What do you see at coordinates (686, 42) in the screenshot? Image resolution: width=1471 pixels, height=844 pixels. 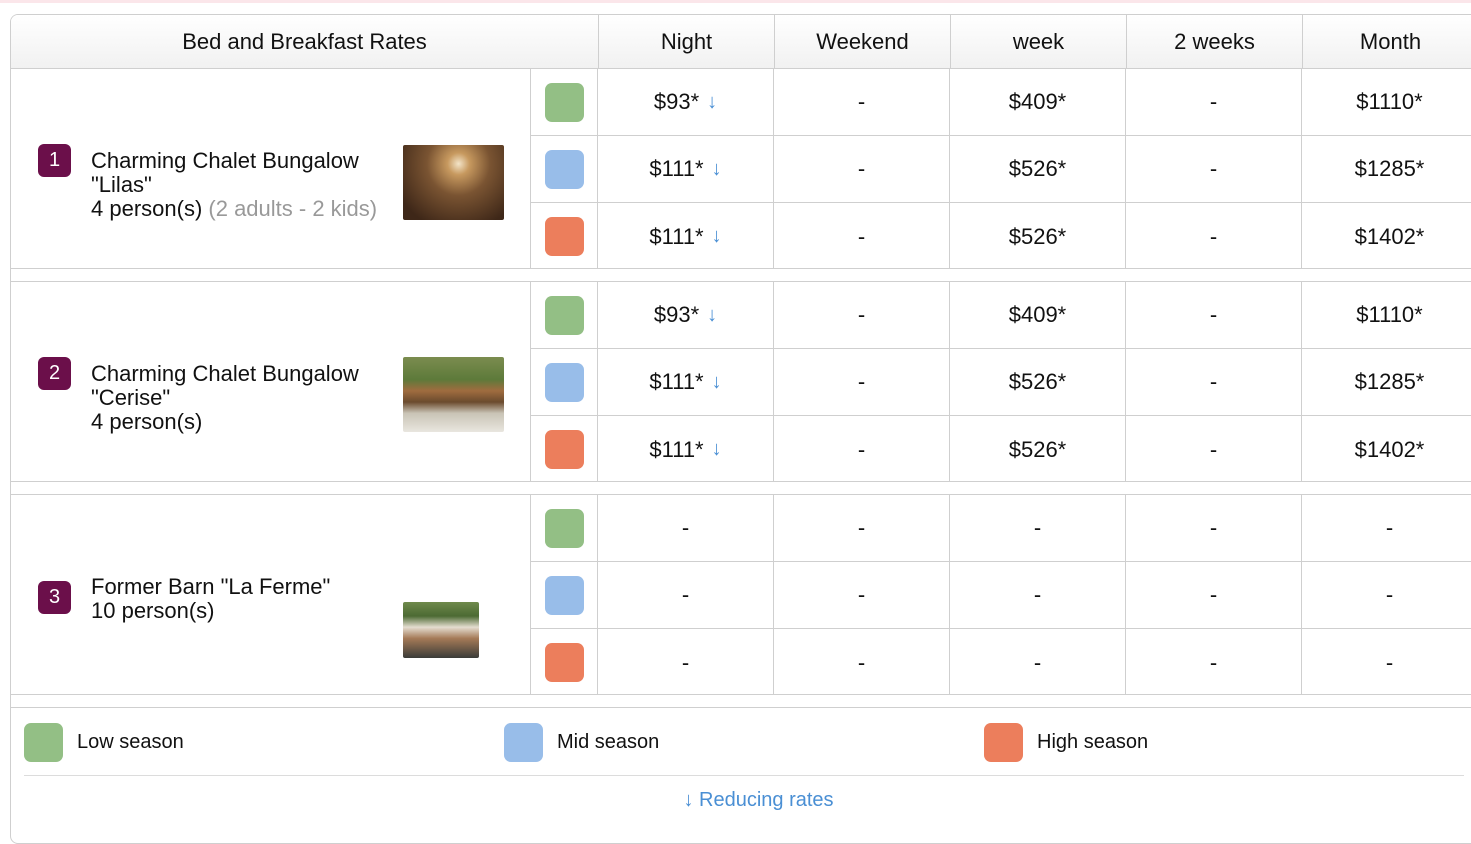 I see `col-night: Night` at bounding box center [686, 42].